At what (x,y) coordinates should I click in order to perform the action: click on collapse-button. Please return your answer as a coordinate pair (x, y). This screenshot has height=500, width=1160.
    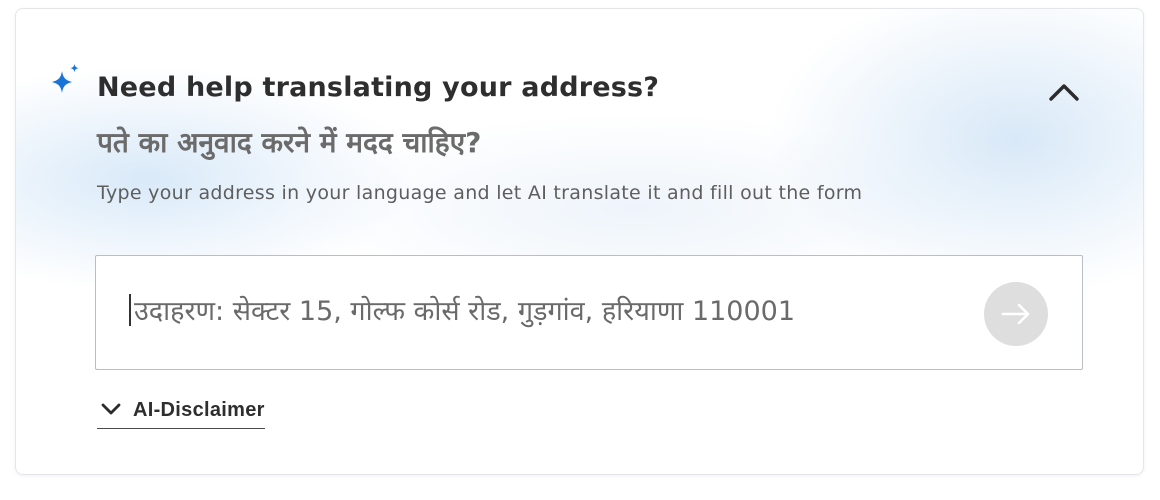
    Looking at the image, I should click on (1064, 91).